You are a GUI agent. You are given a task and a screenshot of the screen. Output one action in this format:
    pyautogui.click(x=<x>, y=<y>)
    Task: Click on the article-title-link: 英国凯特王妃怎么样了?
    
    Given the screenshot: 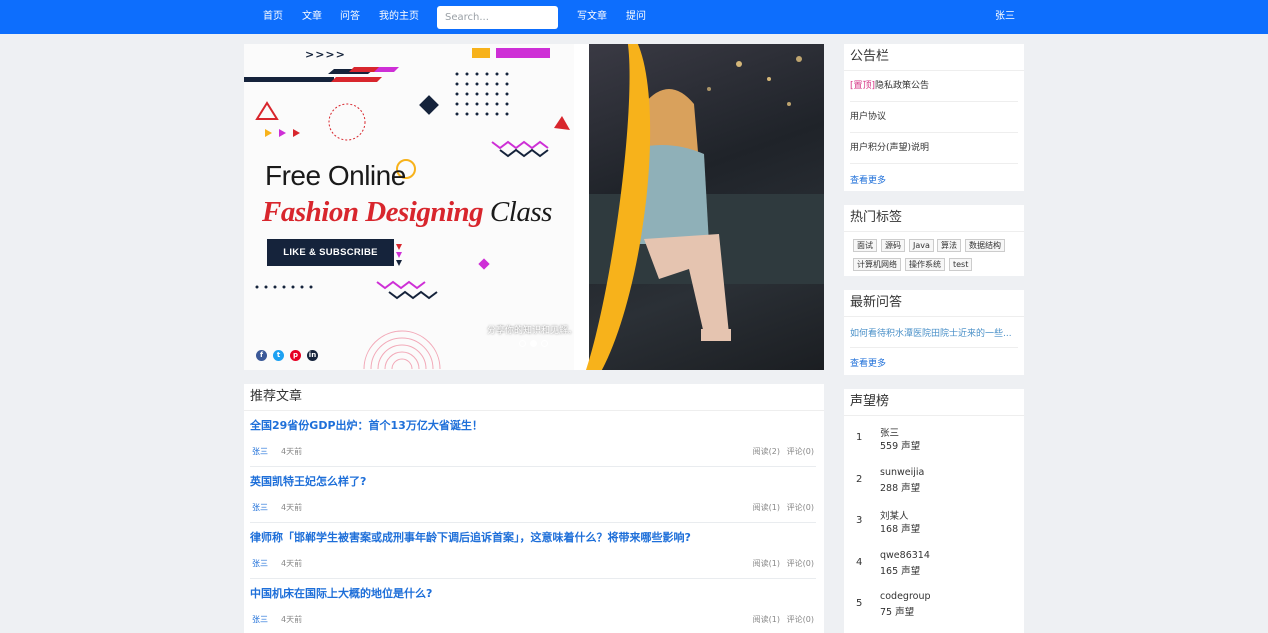 What is the action you would take?
    pyautogui.click(x=308, y=481)
    